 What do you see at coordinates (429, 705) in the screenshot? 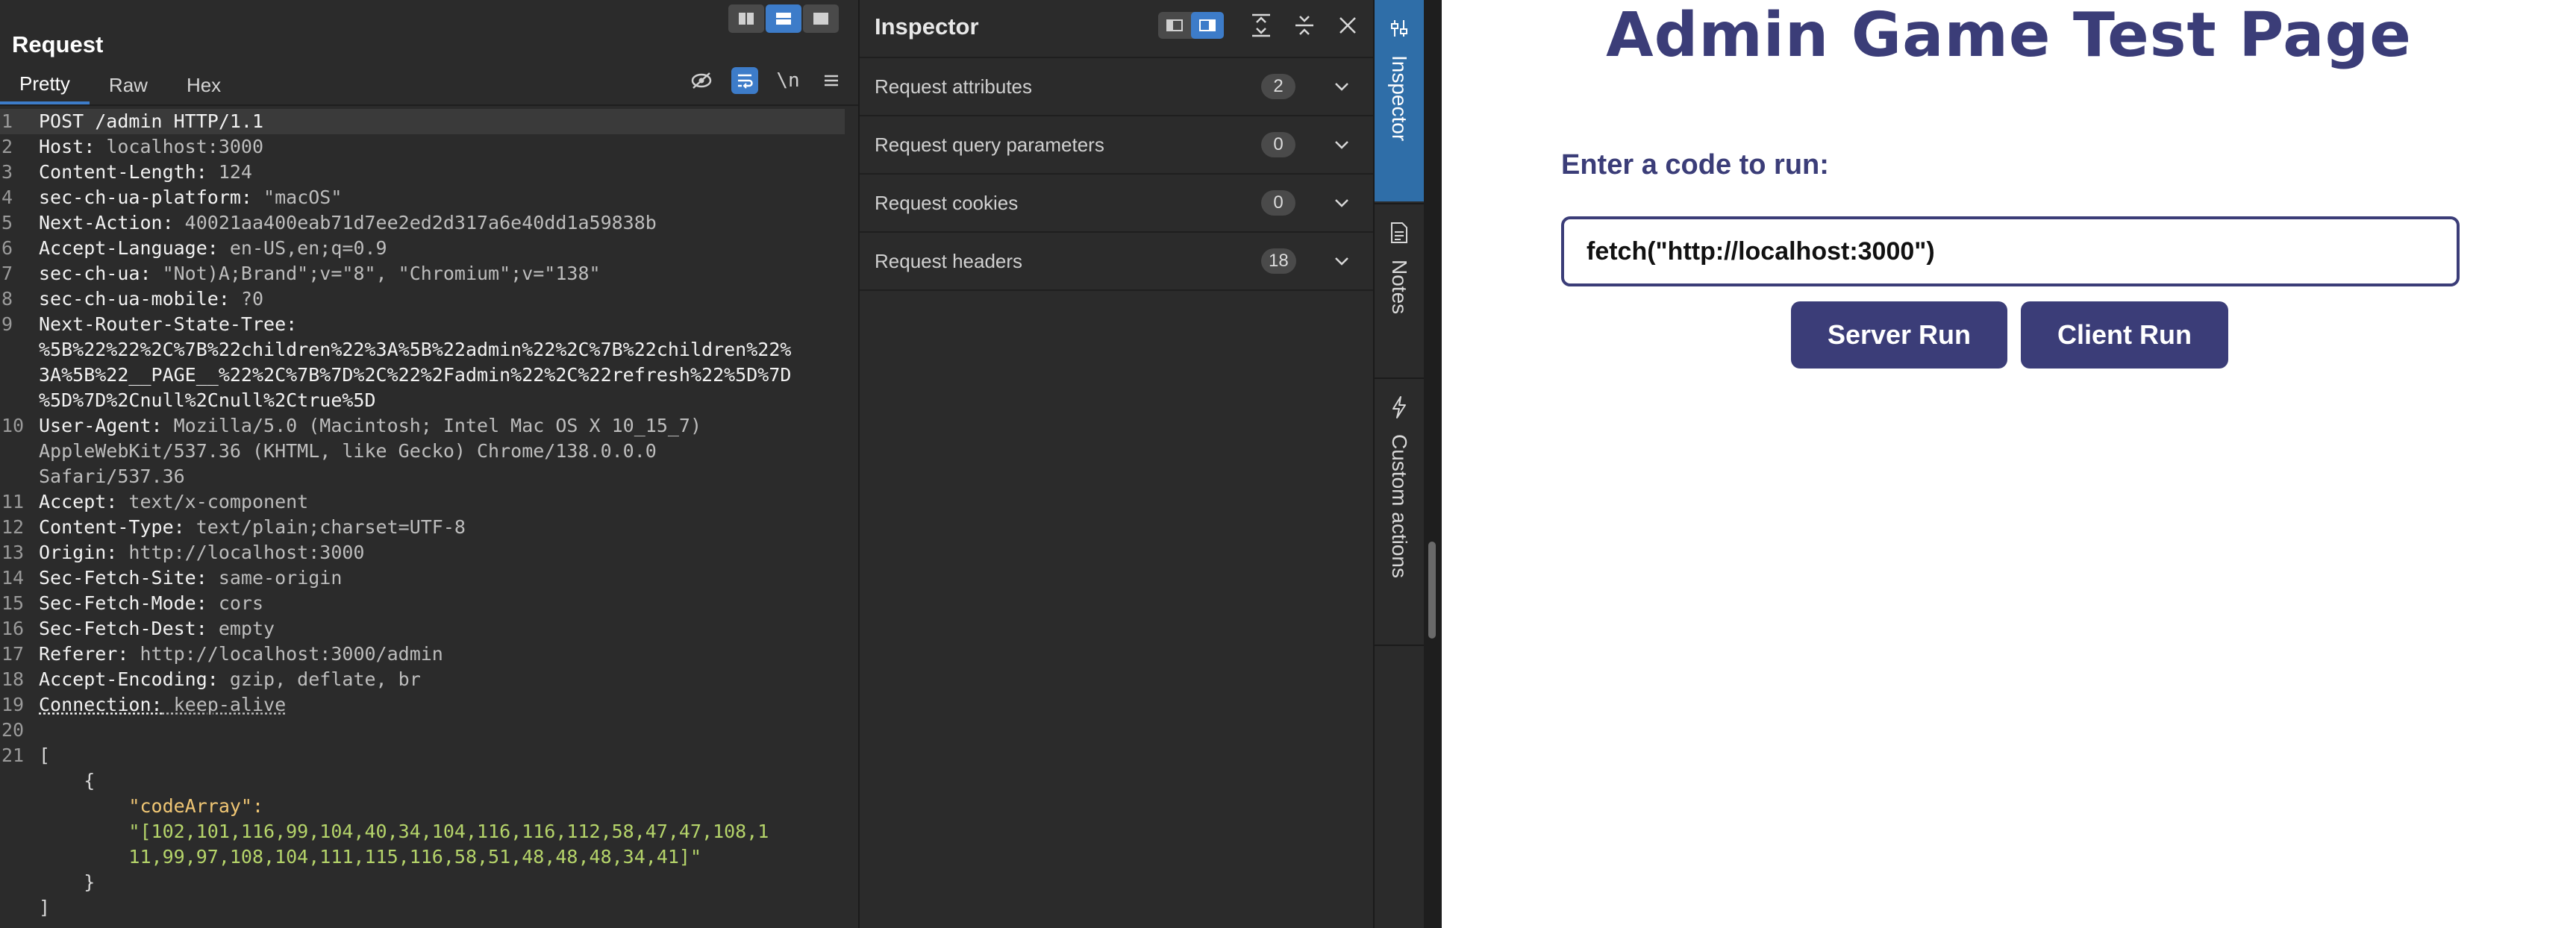
I see `code-line: 19 Connection: keep-alive` at bounding box center [429, 705].